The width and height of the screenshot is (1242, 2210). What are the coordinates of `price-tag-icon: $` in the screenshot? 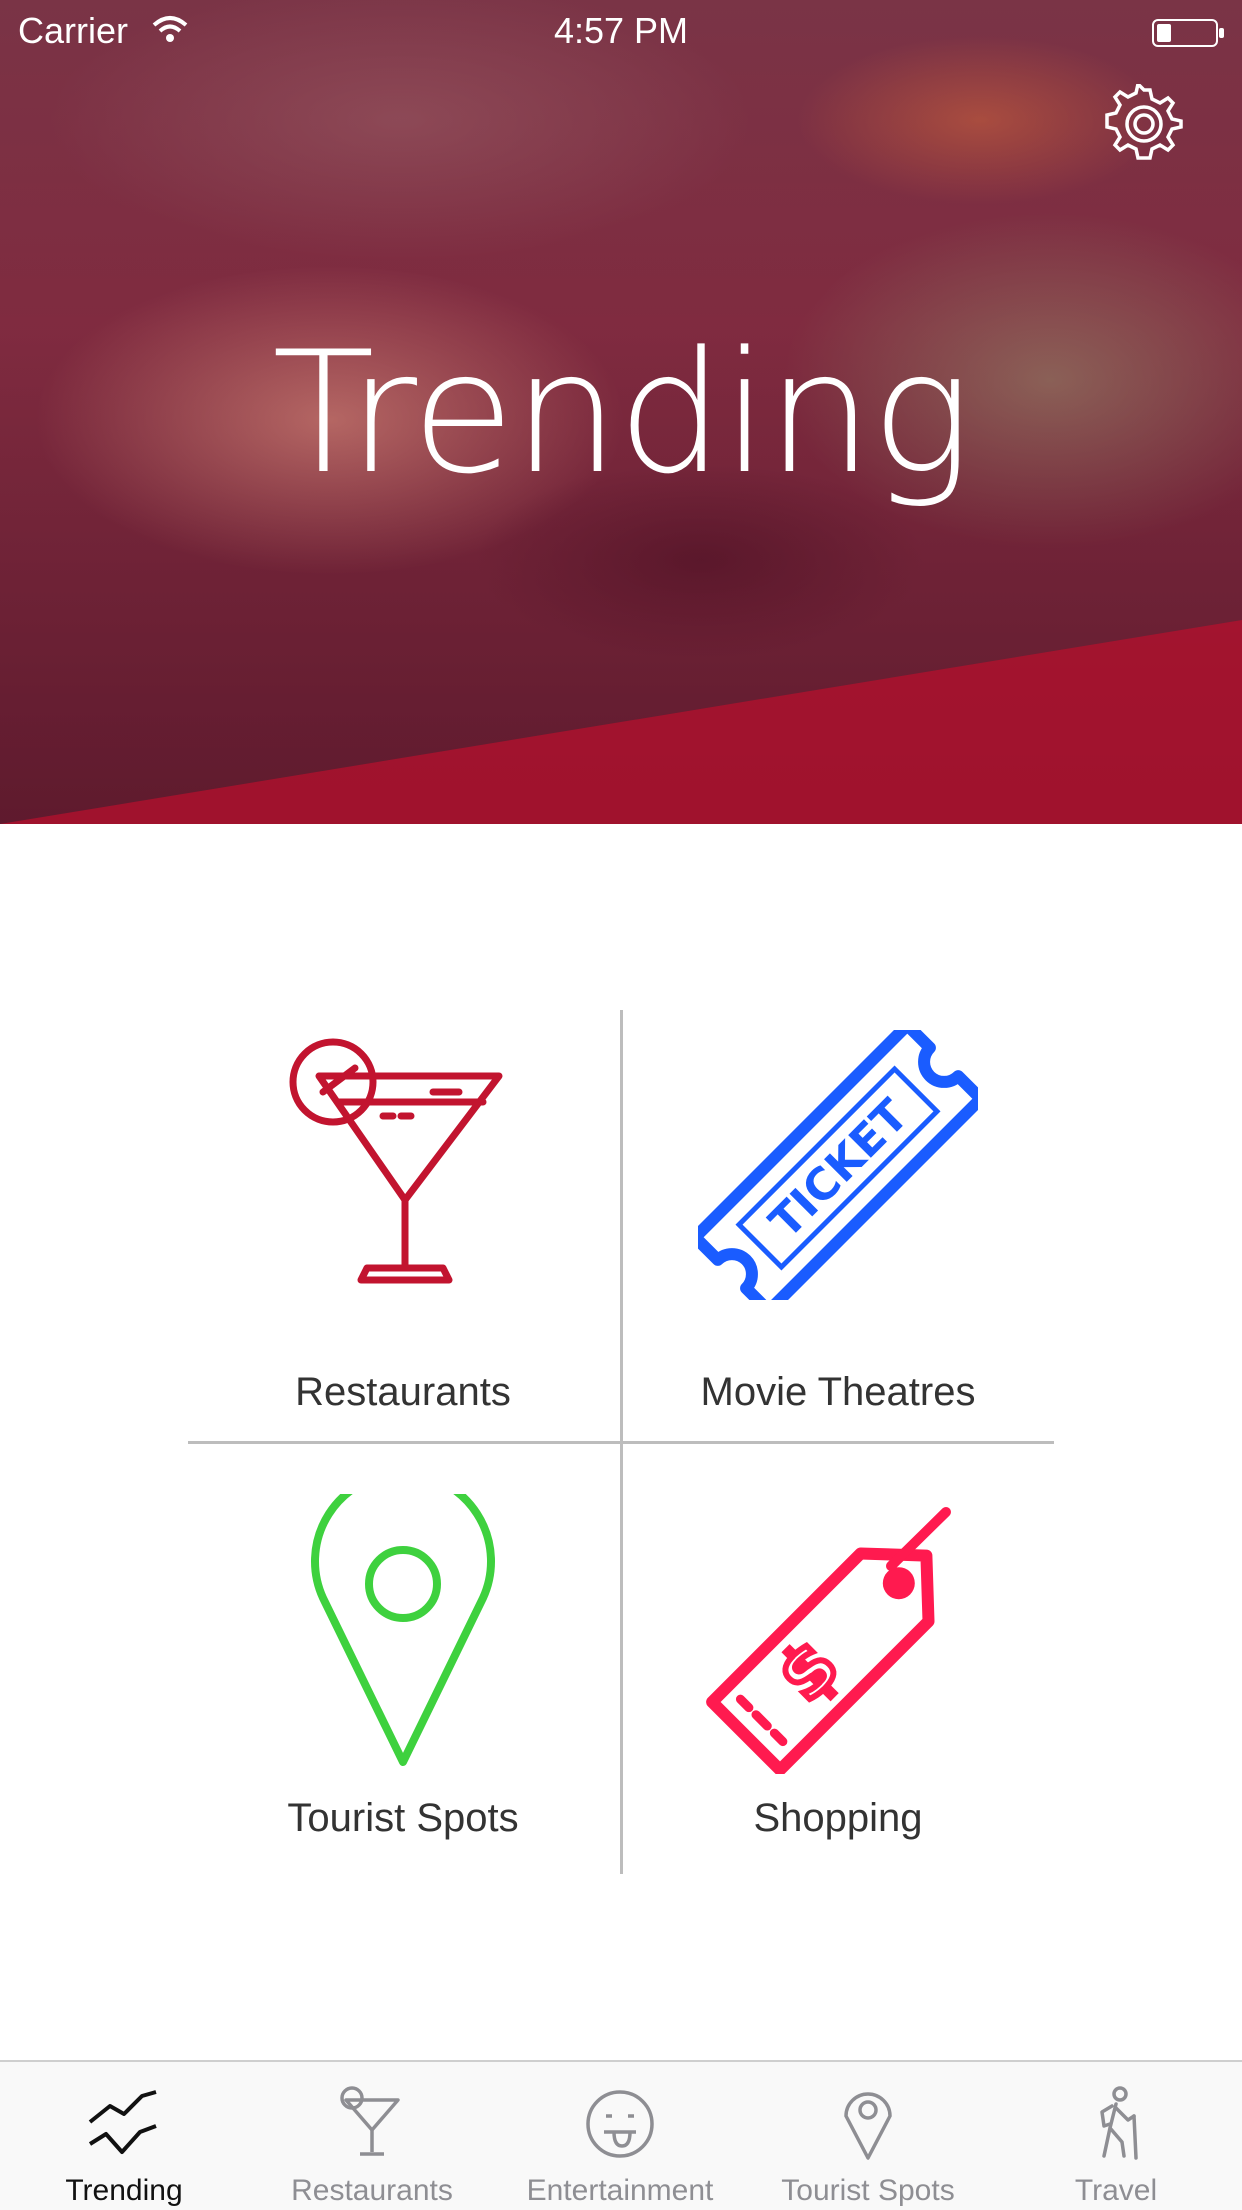 It's located at (838, 1636).